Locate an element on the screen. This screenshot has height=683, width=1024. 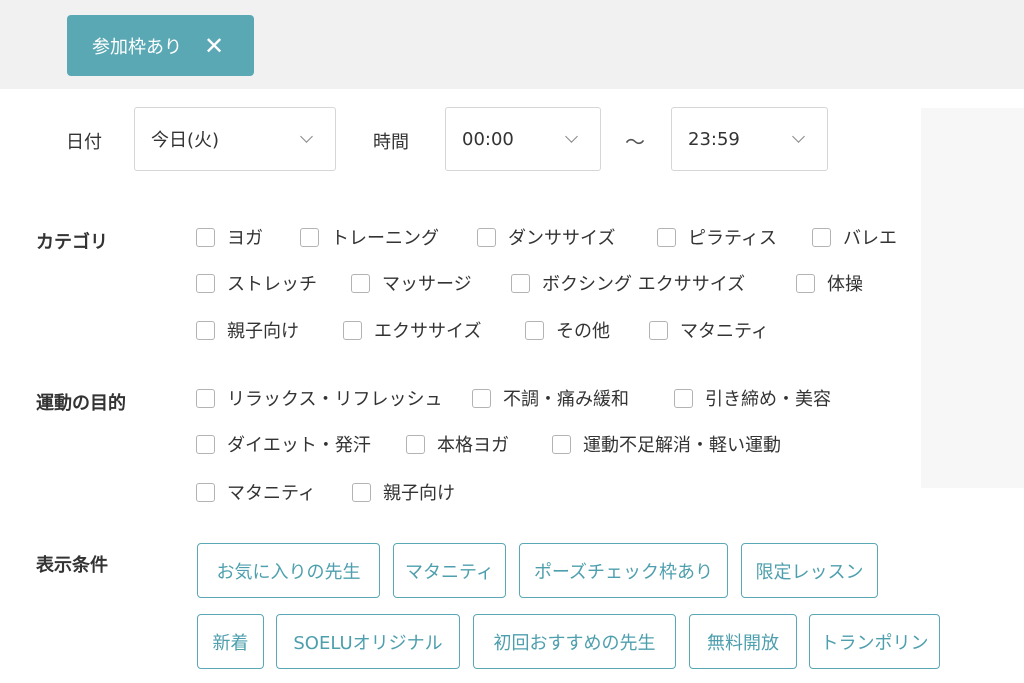
end-time-select: 23:59 is located at coordinates (749, 139).